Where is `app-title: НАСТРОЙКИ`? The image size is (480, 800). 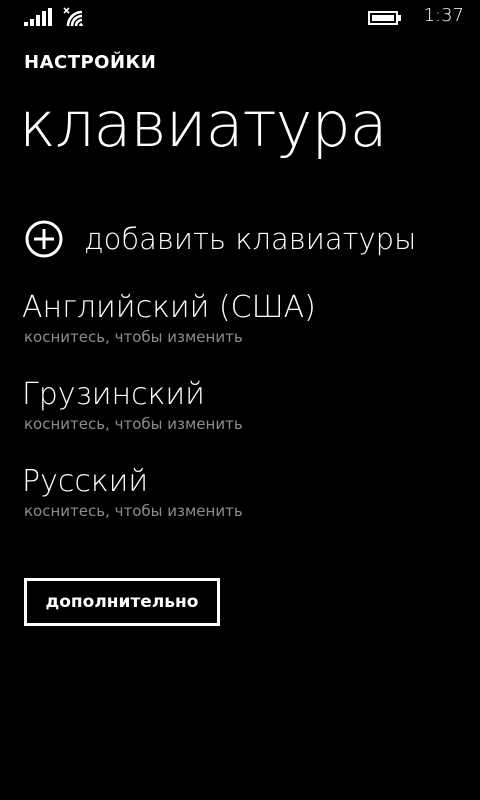 app-title: НАСТРОЙКИ is located at coordinates (90, 62).